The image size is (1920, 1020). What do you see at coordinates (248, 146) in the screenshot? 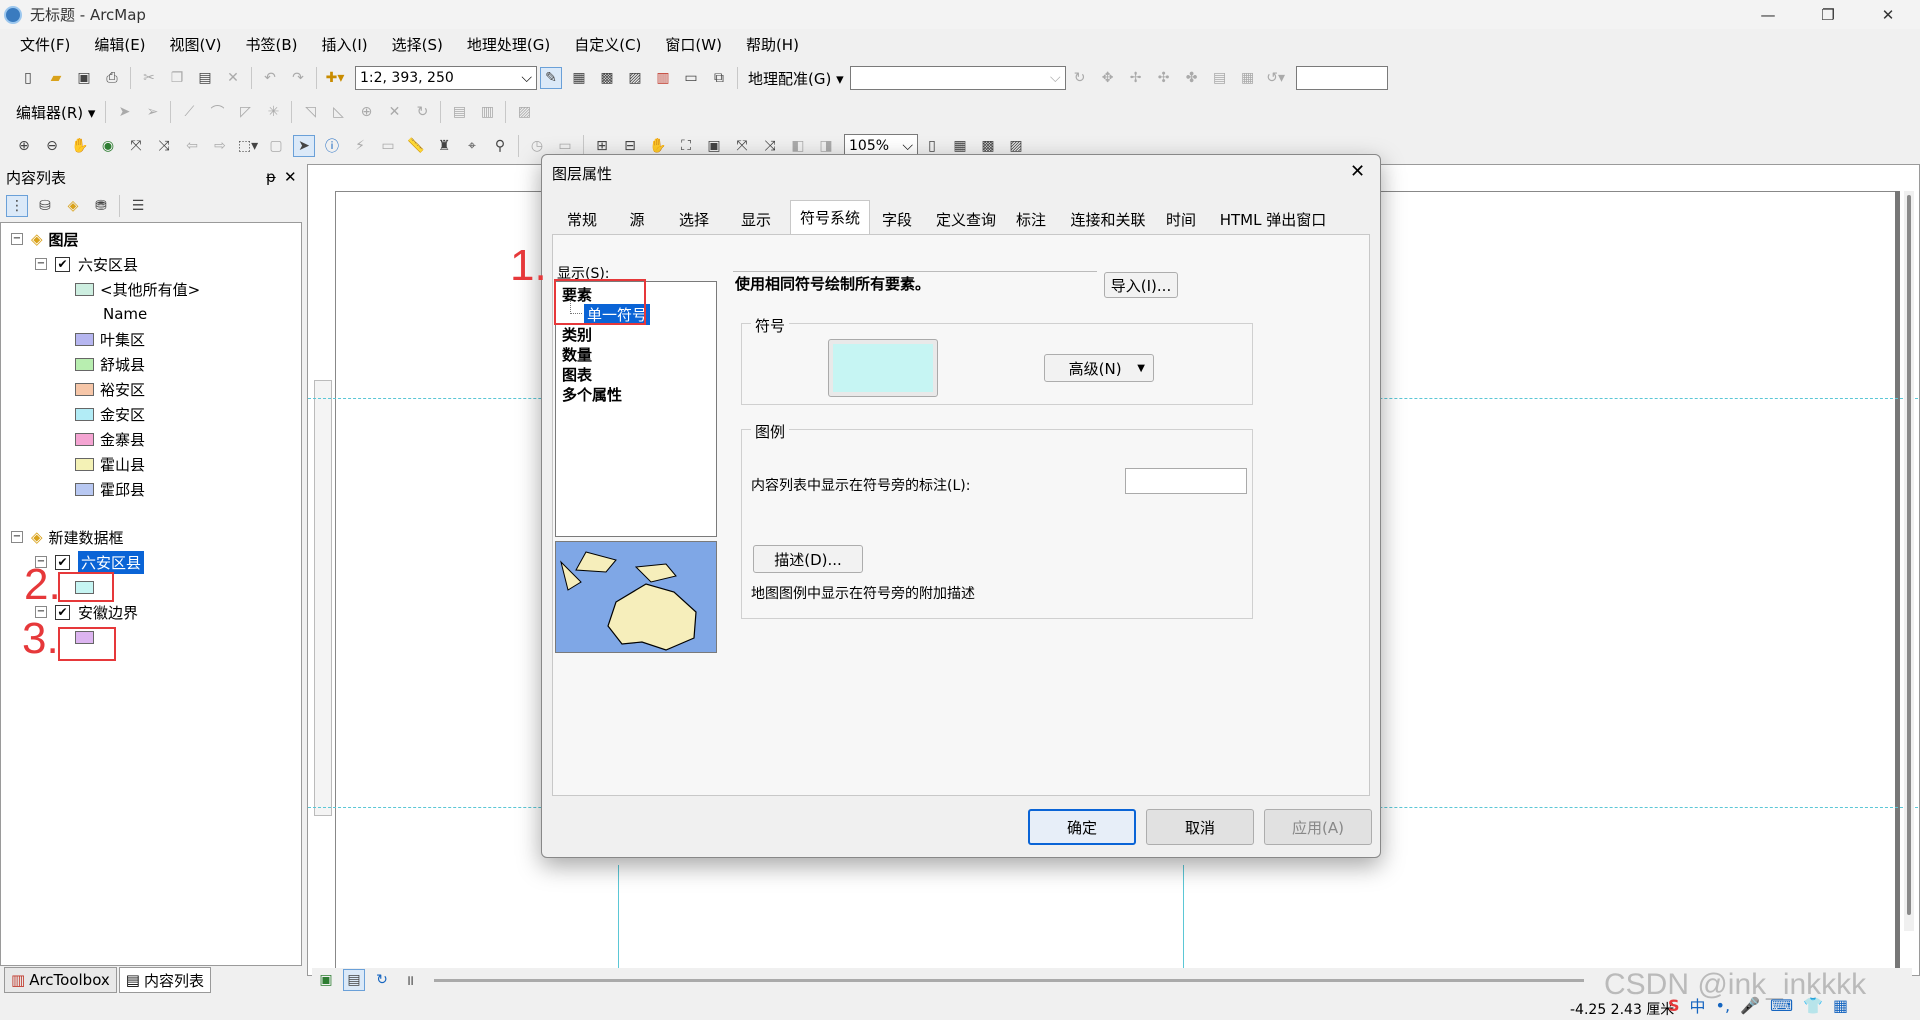
I see `select-features-icon: ⬚▾` at bounding box center [248, 146].